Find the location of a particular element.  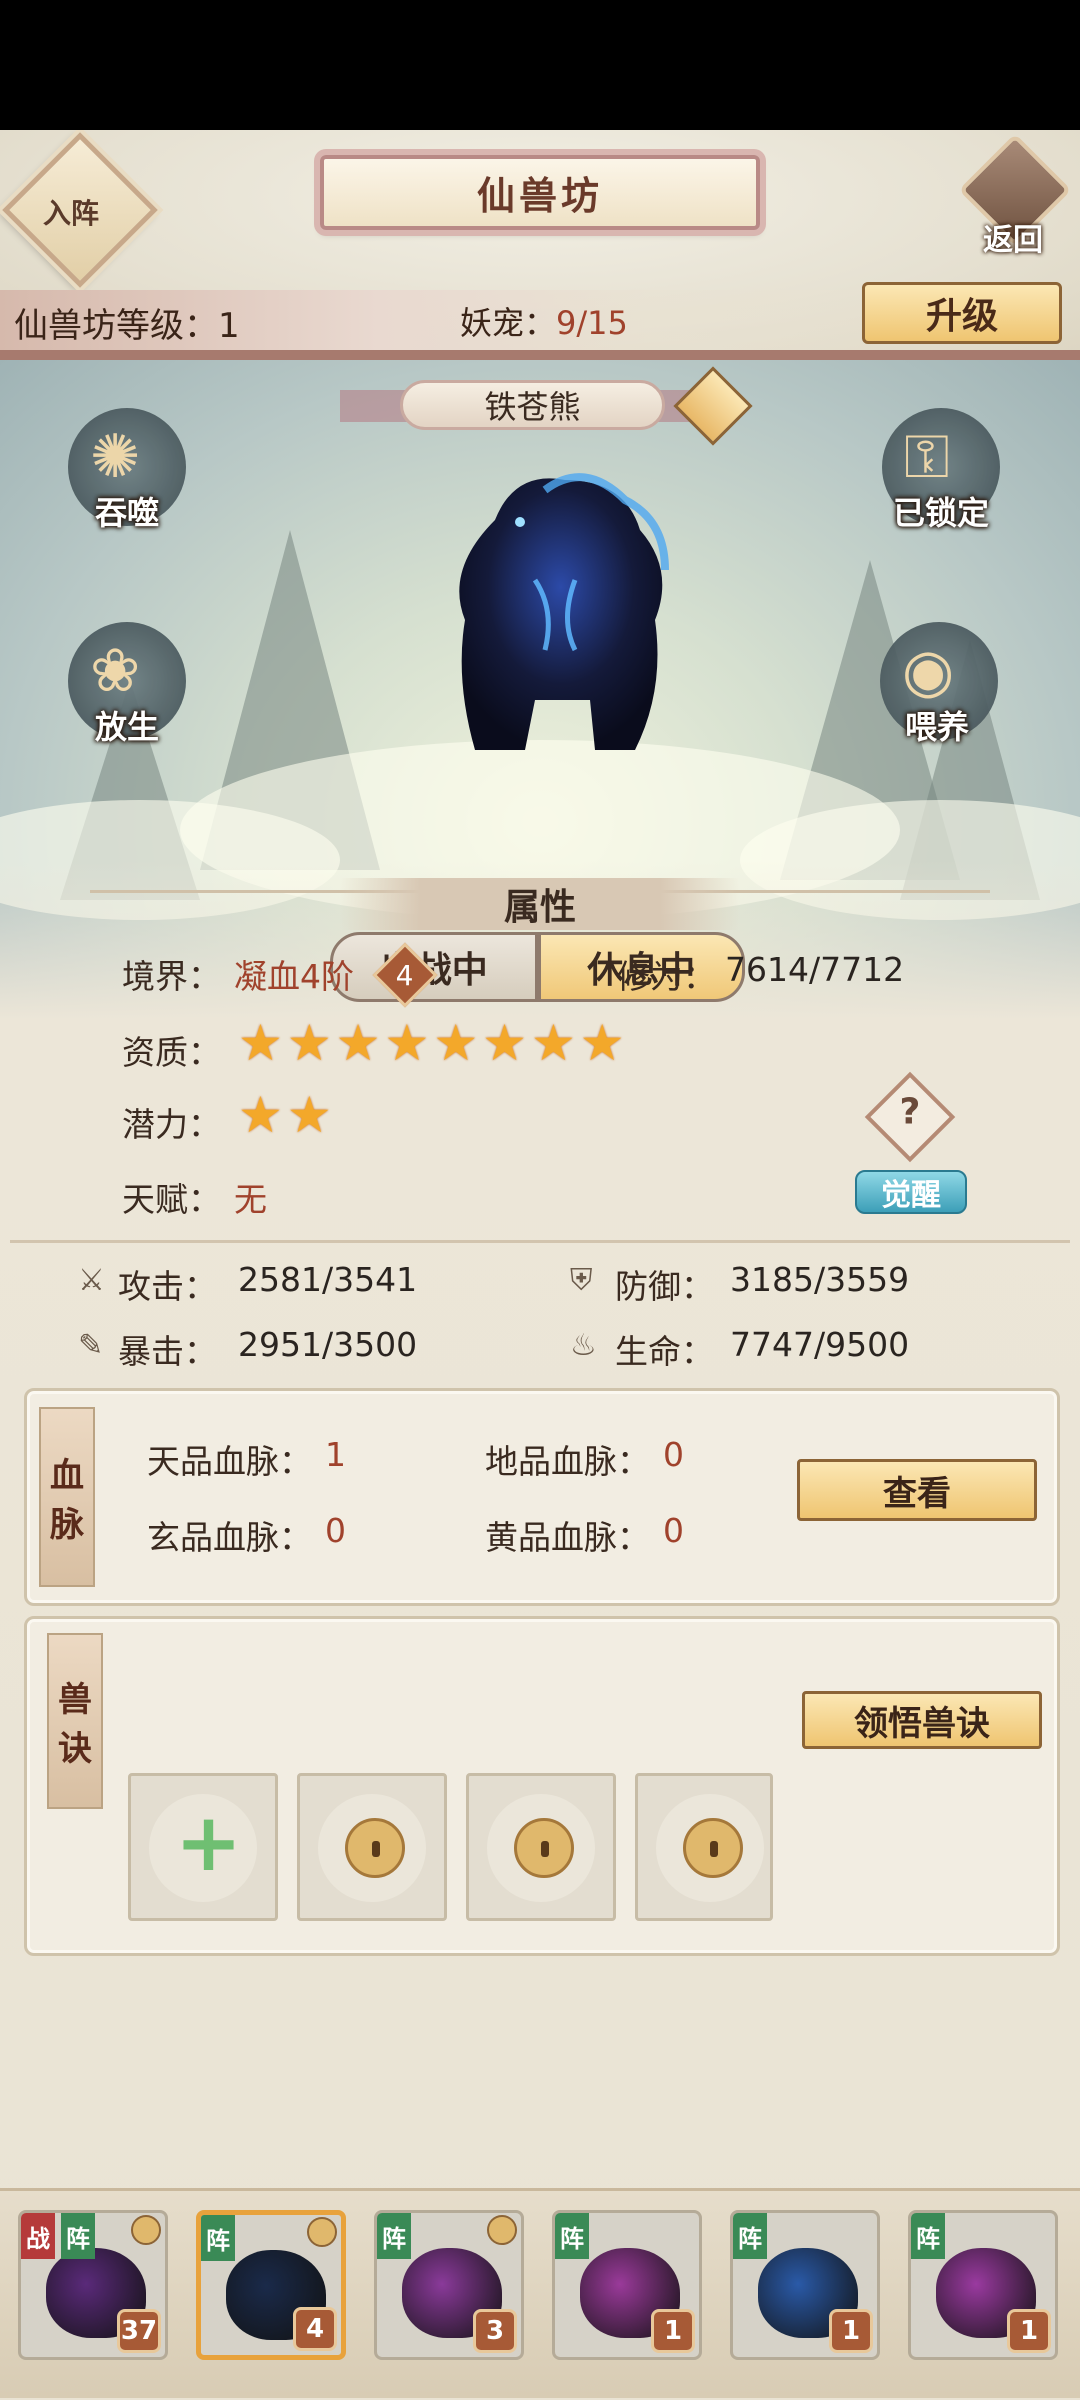

potential-stars: ★ ★ is located at coordinates (285, 1115).